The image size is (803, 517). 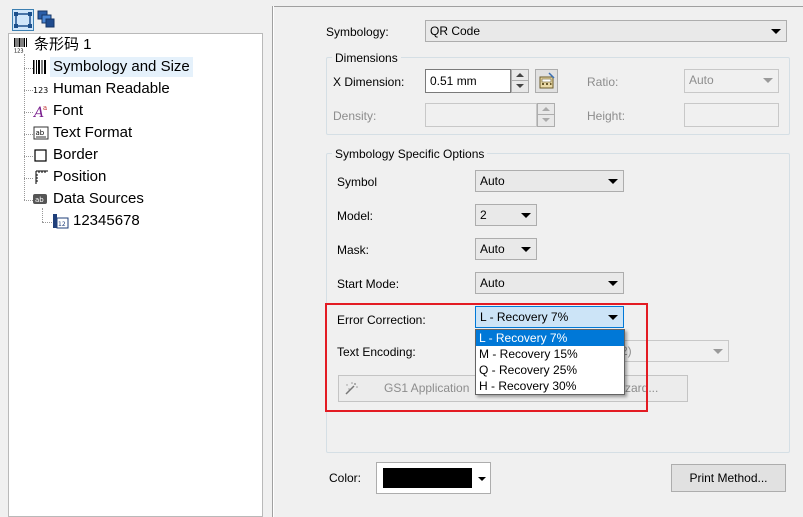 I want to click on tree-view-icon, so click(x=23, y=20).